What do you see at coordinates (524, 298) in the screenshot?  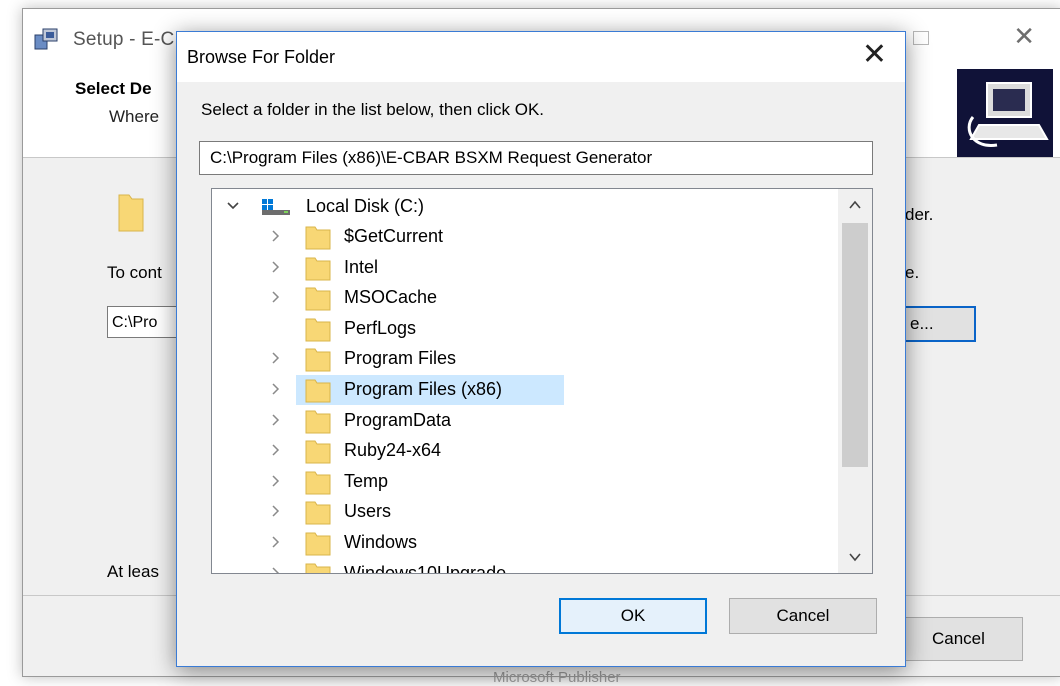 I see `tree-item: MSOCache` at bounding box center [524, 298].